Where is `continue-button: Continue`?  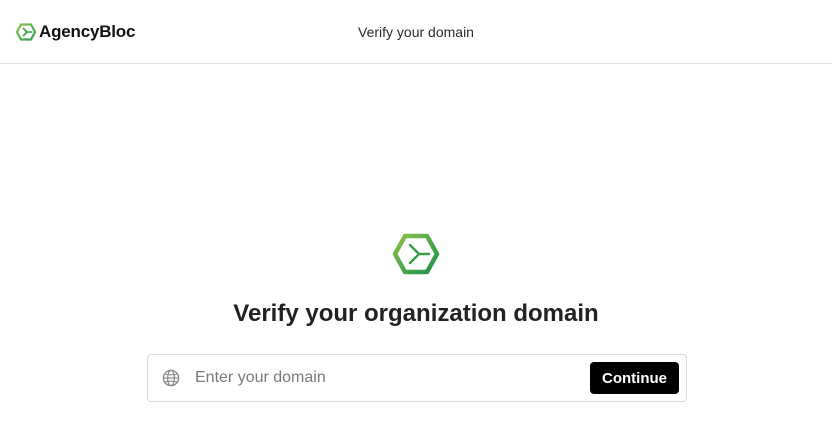
continue-button: Continue is located at coordinates (634, 378).